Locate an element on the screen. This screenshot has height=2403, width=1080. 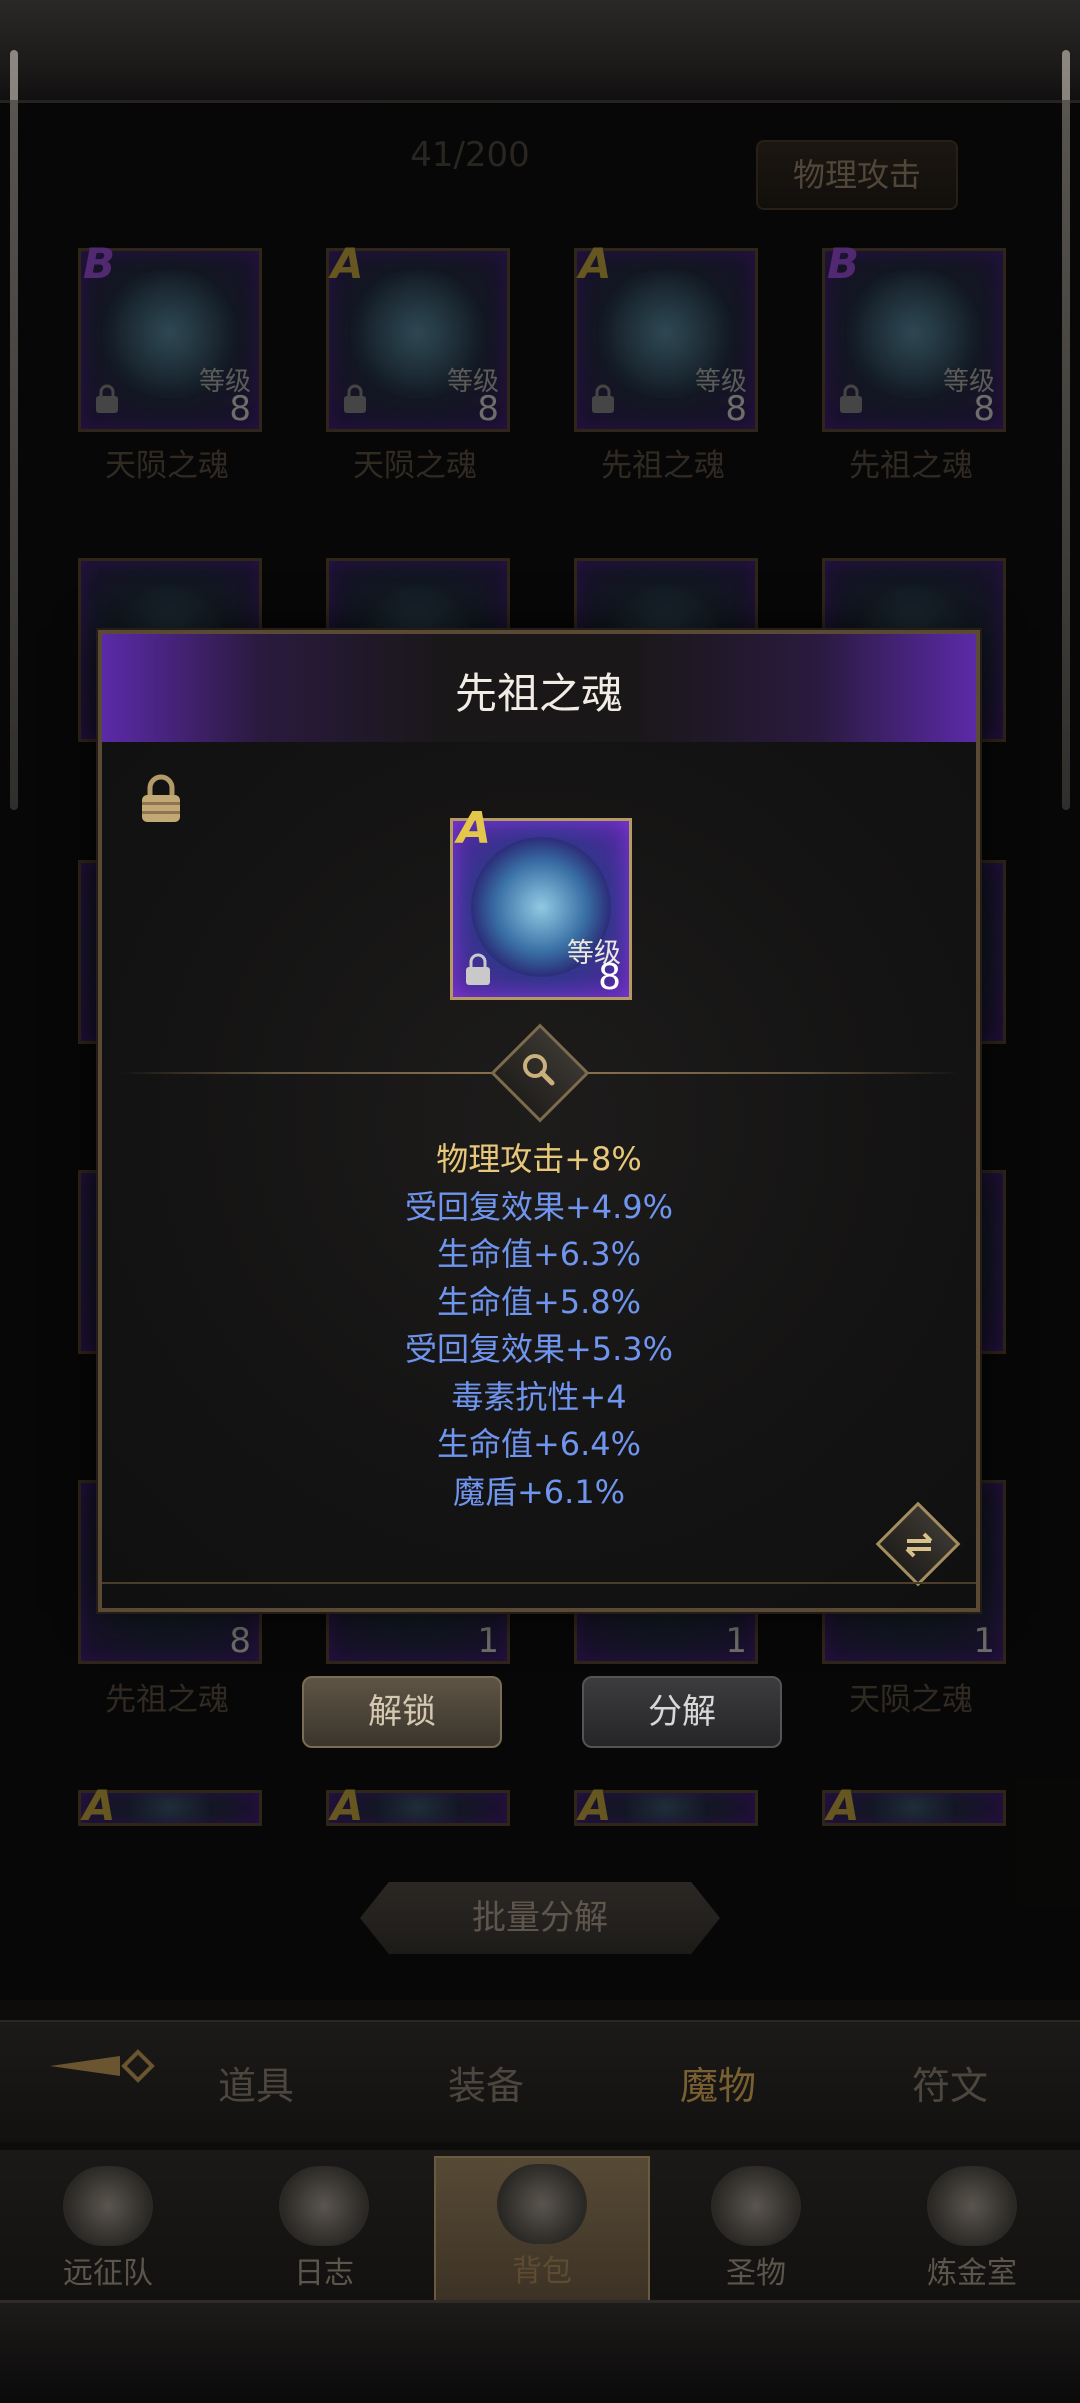
alchemy-icon is located at coordinates (972, 2206).